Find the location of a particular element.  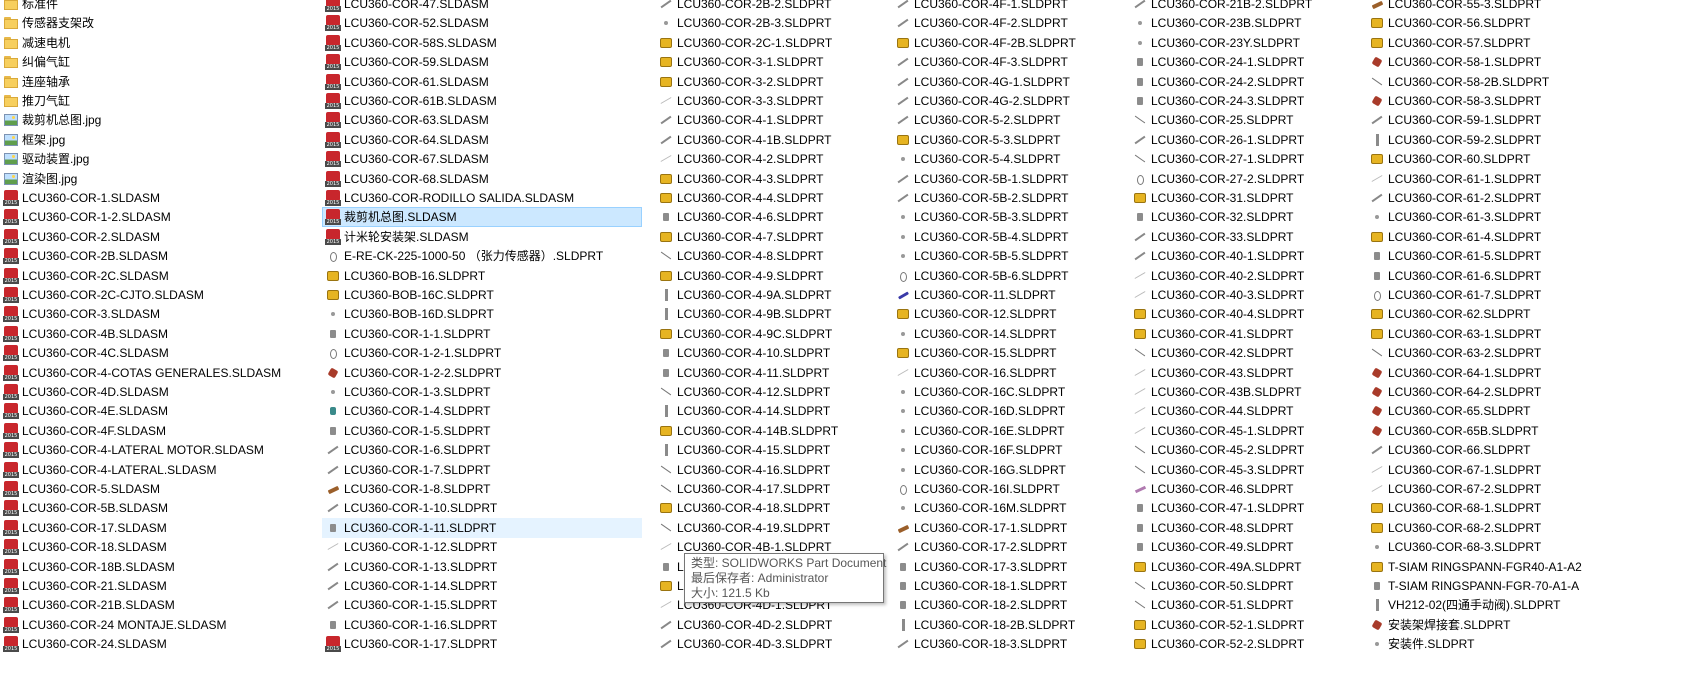

file-item: LCU360-COR-4F-2B.SLDPRT is located at coordinates (1008, 43).